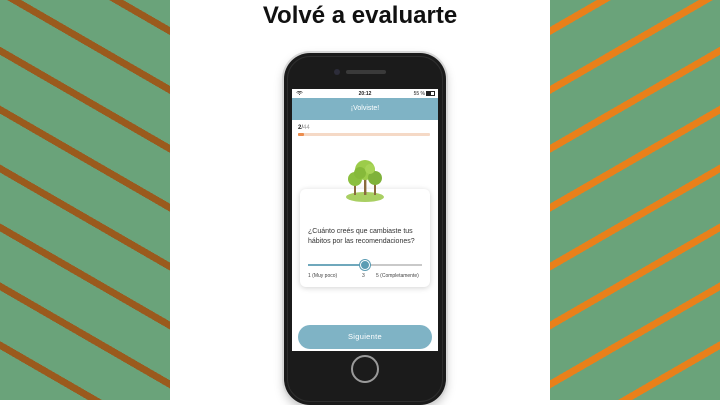 The image size is (720, 405). I want to click on slider-min-label: 1 (Muy poco), so click(323, 276).